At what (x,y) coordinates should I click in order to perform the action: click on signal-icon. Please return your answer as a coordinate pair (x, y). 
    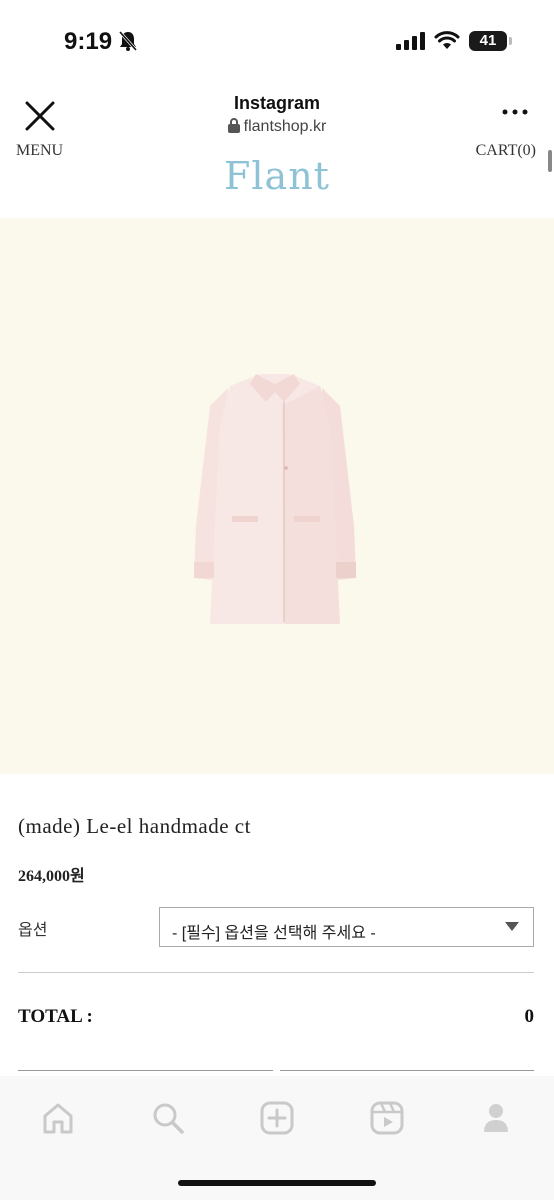
    Looking at the image, I should click on (410, 41).